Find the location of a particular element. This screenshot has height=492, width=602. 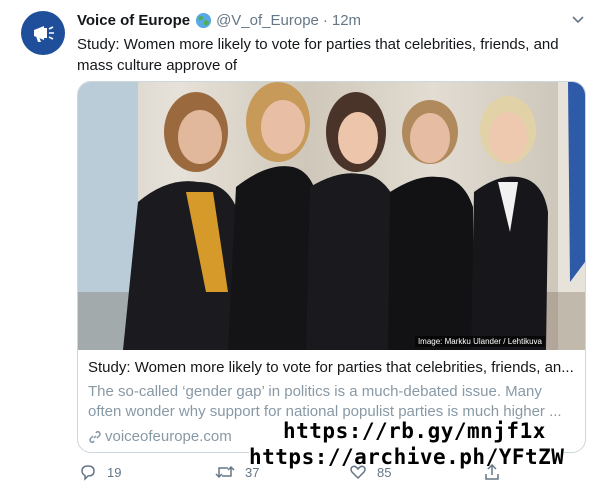

like-button: 85 is located at coordinates (370, 472).